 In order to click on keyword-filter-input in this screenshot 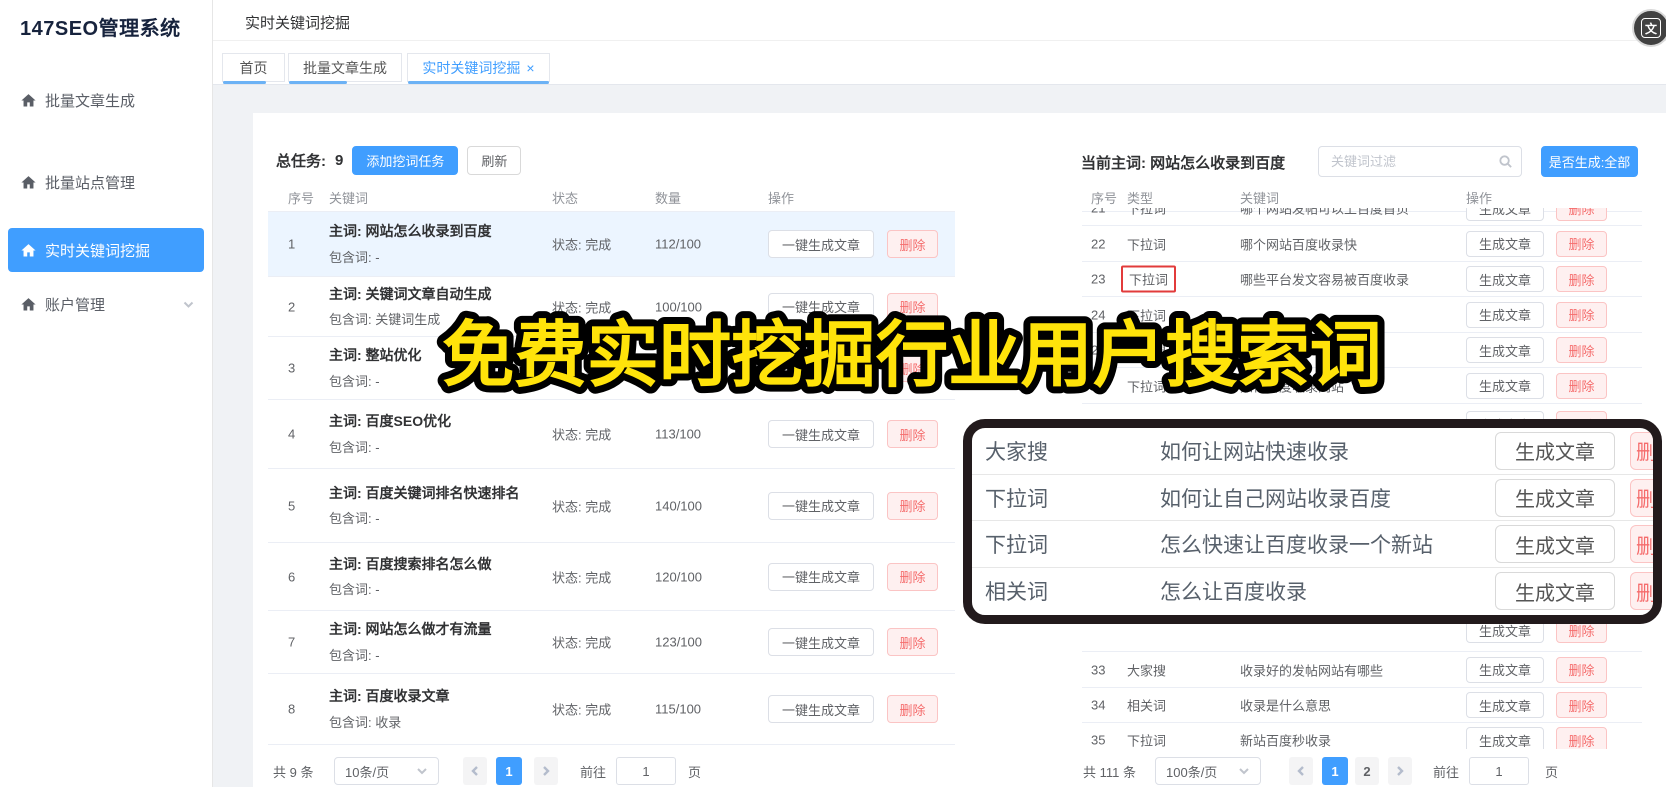, I will do `click(1420, 161)`.